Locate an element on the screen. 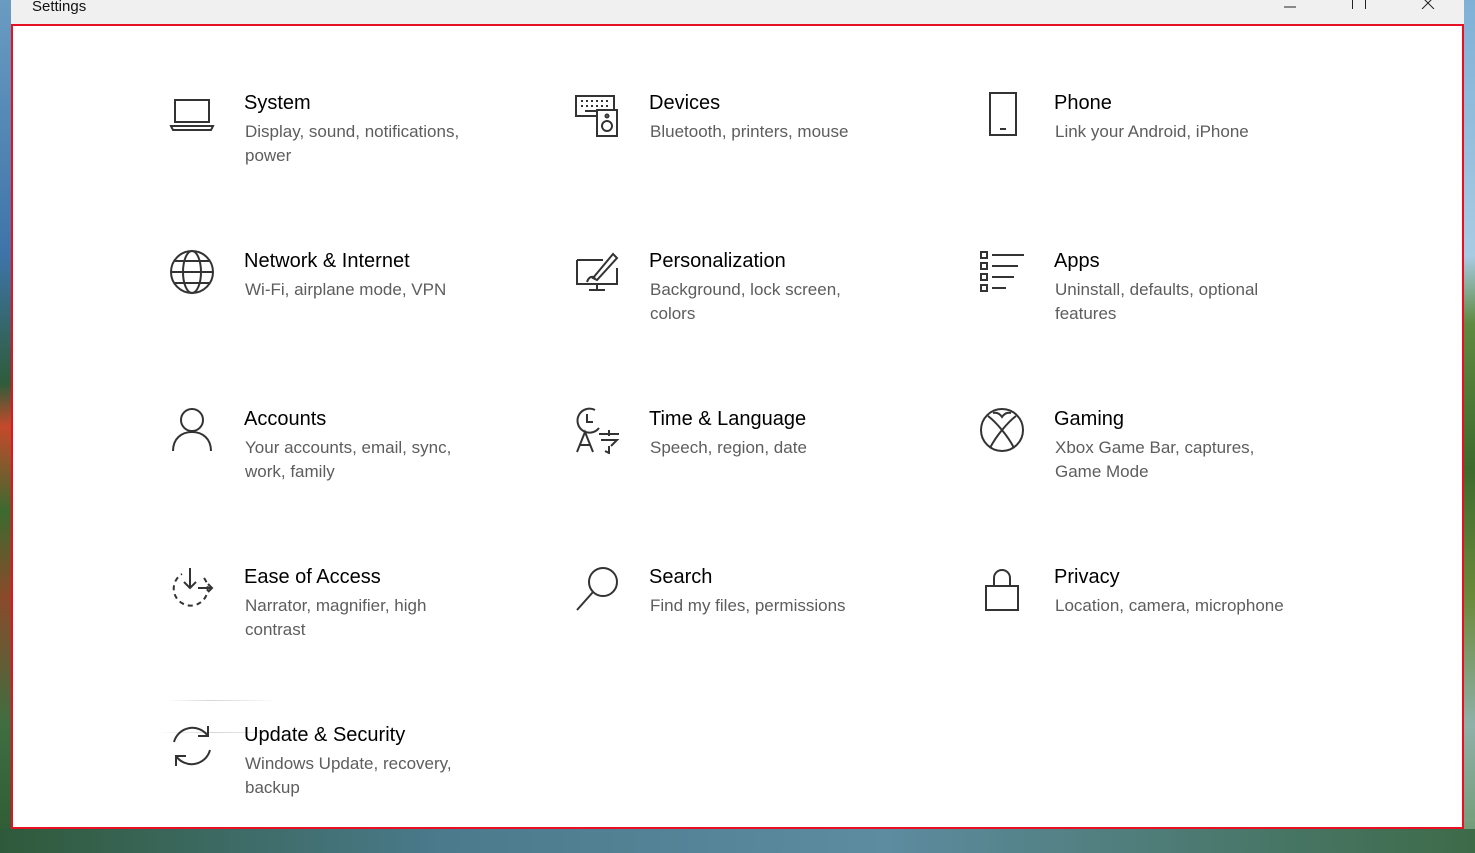 The image size is (1475, 853). category-name: Network & Internet is located at coordinates (327, 261).